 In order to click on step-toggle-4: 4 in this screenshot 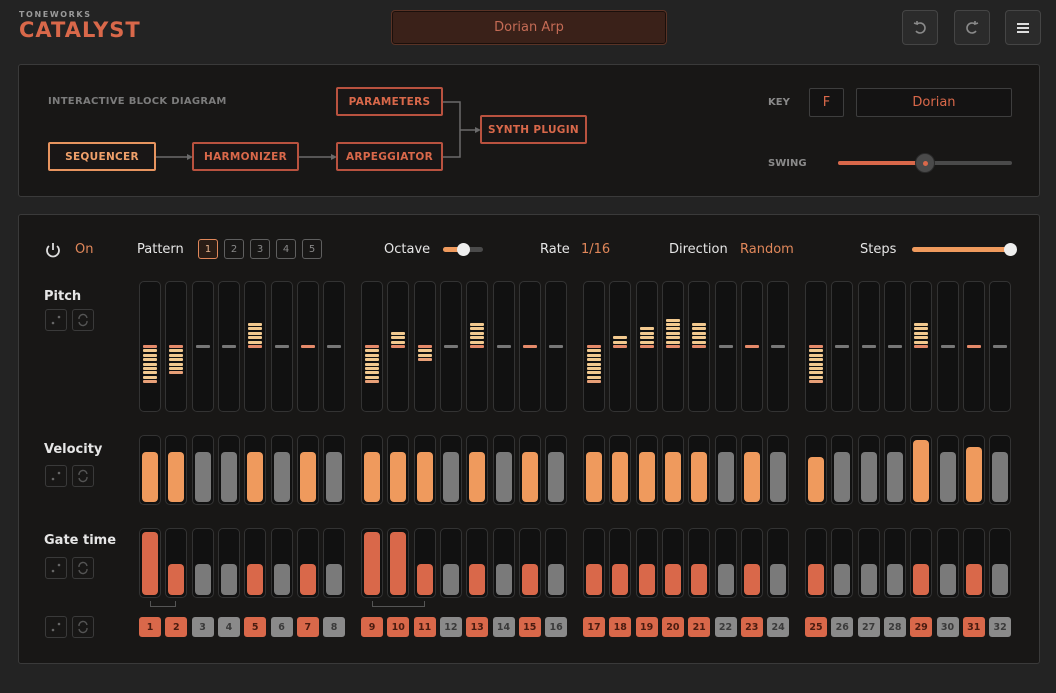, I will do `click(228, 627)`.